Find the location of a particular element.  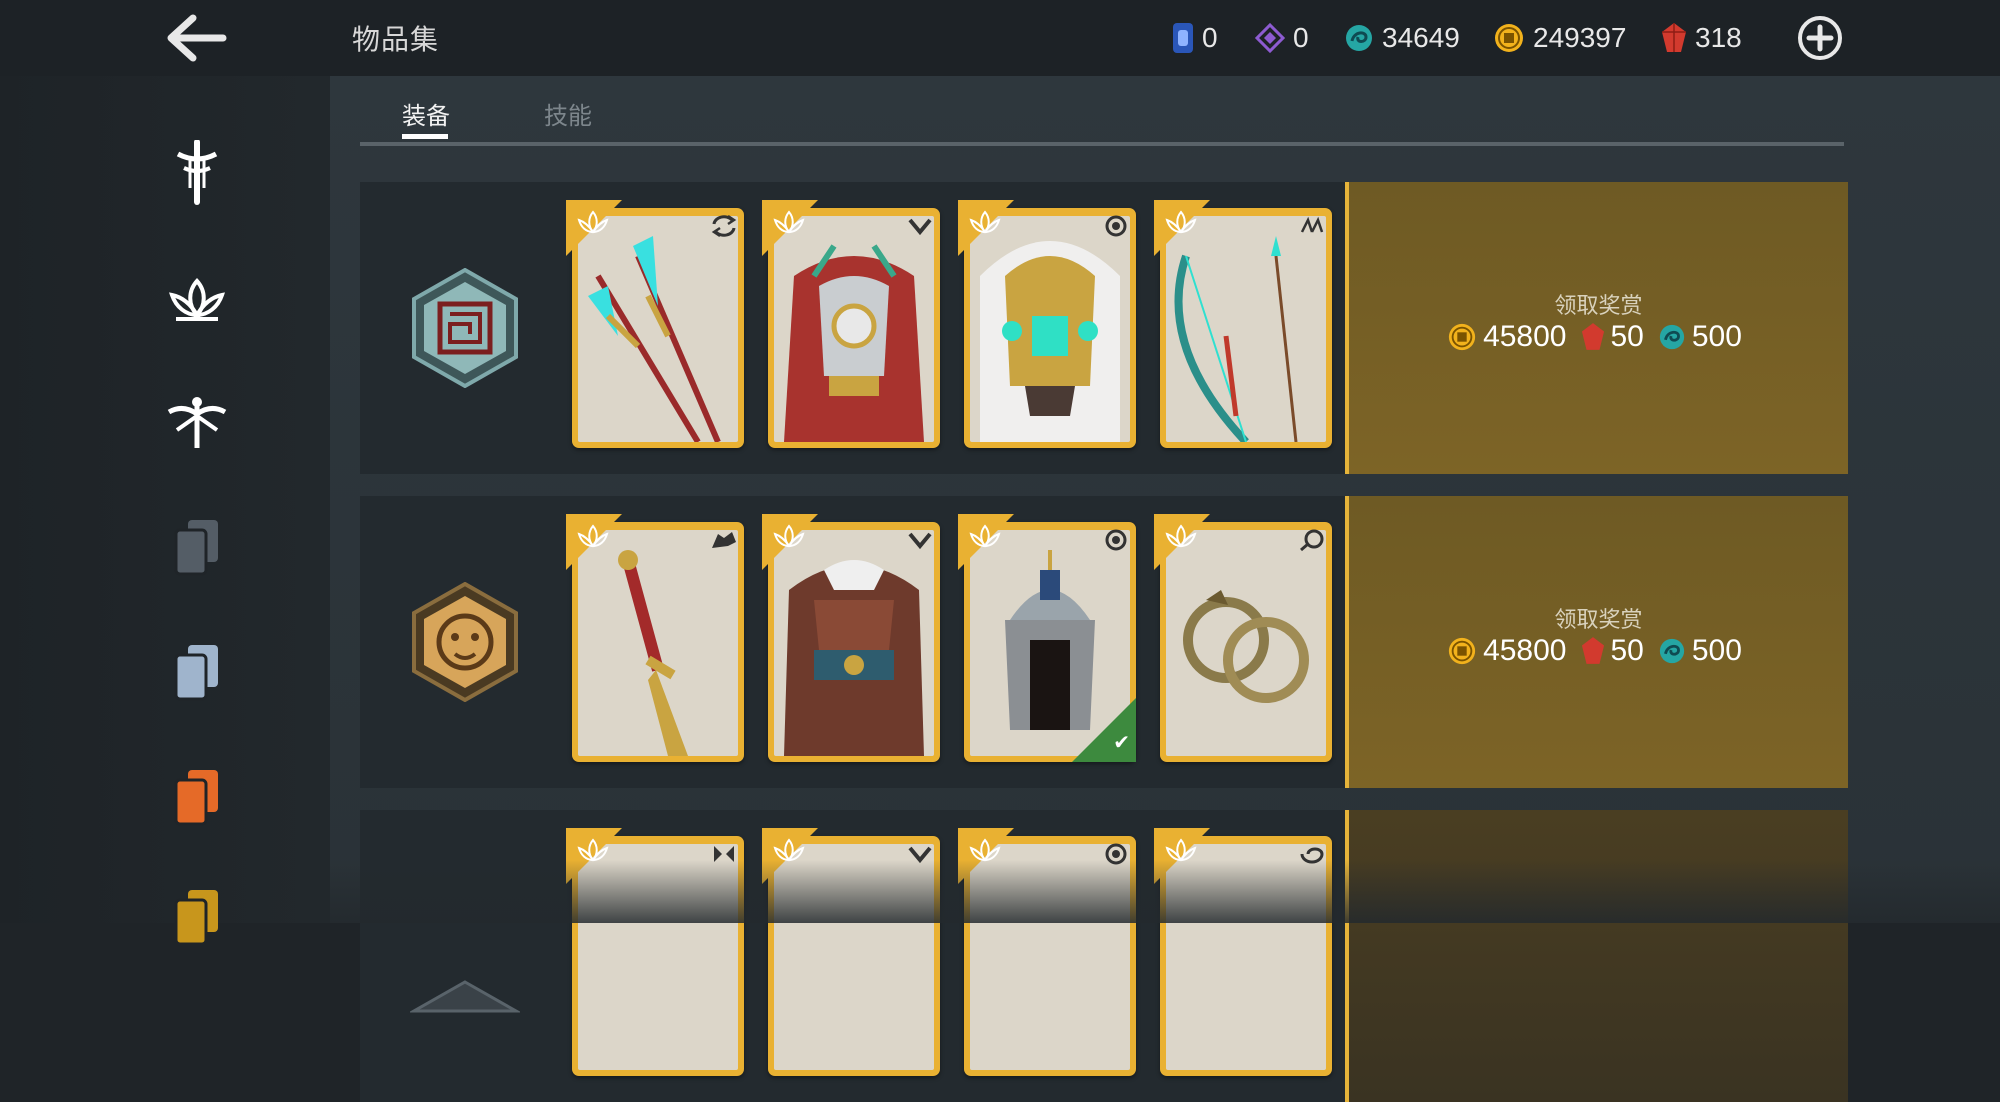

purple-diamond-icon is located at coordinates (1270, 38).